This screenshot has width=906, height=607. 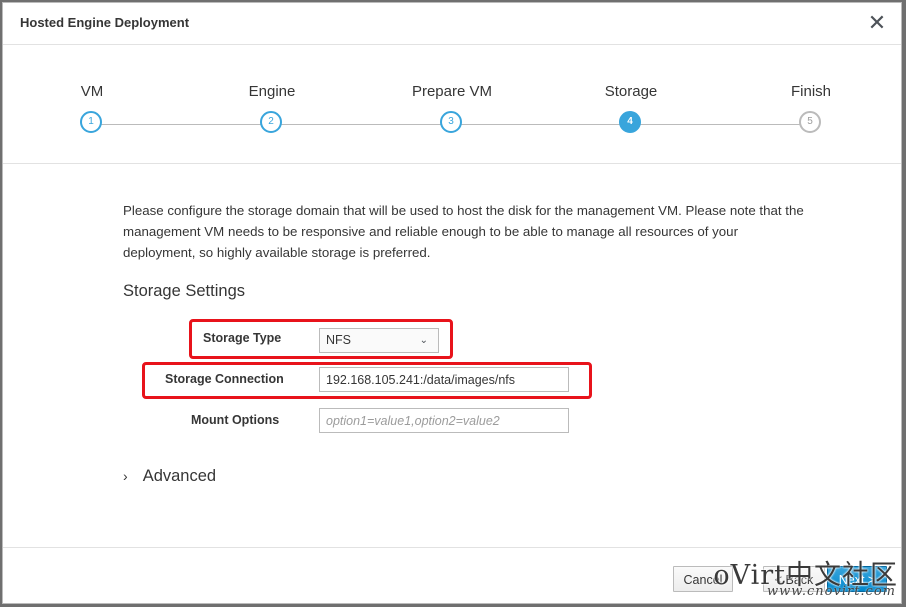 What do you see at coordinates (703, 579) in the screenshot?
I see `cancel-button: Cancel` at bounding box center [703, 579].